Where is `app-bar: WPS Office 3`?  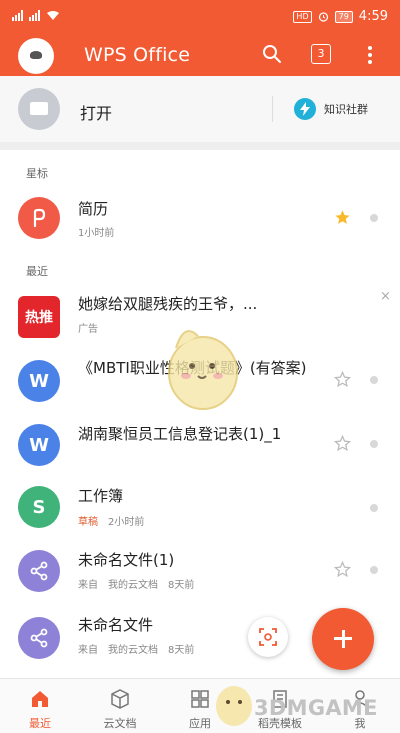
app-bar: WPS Office 3 is located at coordinates (200, 55).